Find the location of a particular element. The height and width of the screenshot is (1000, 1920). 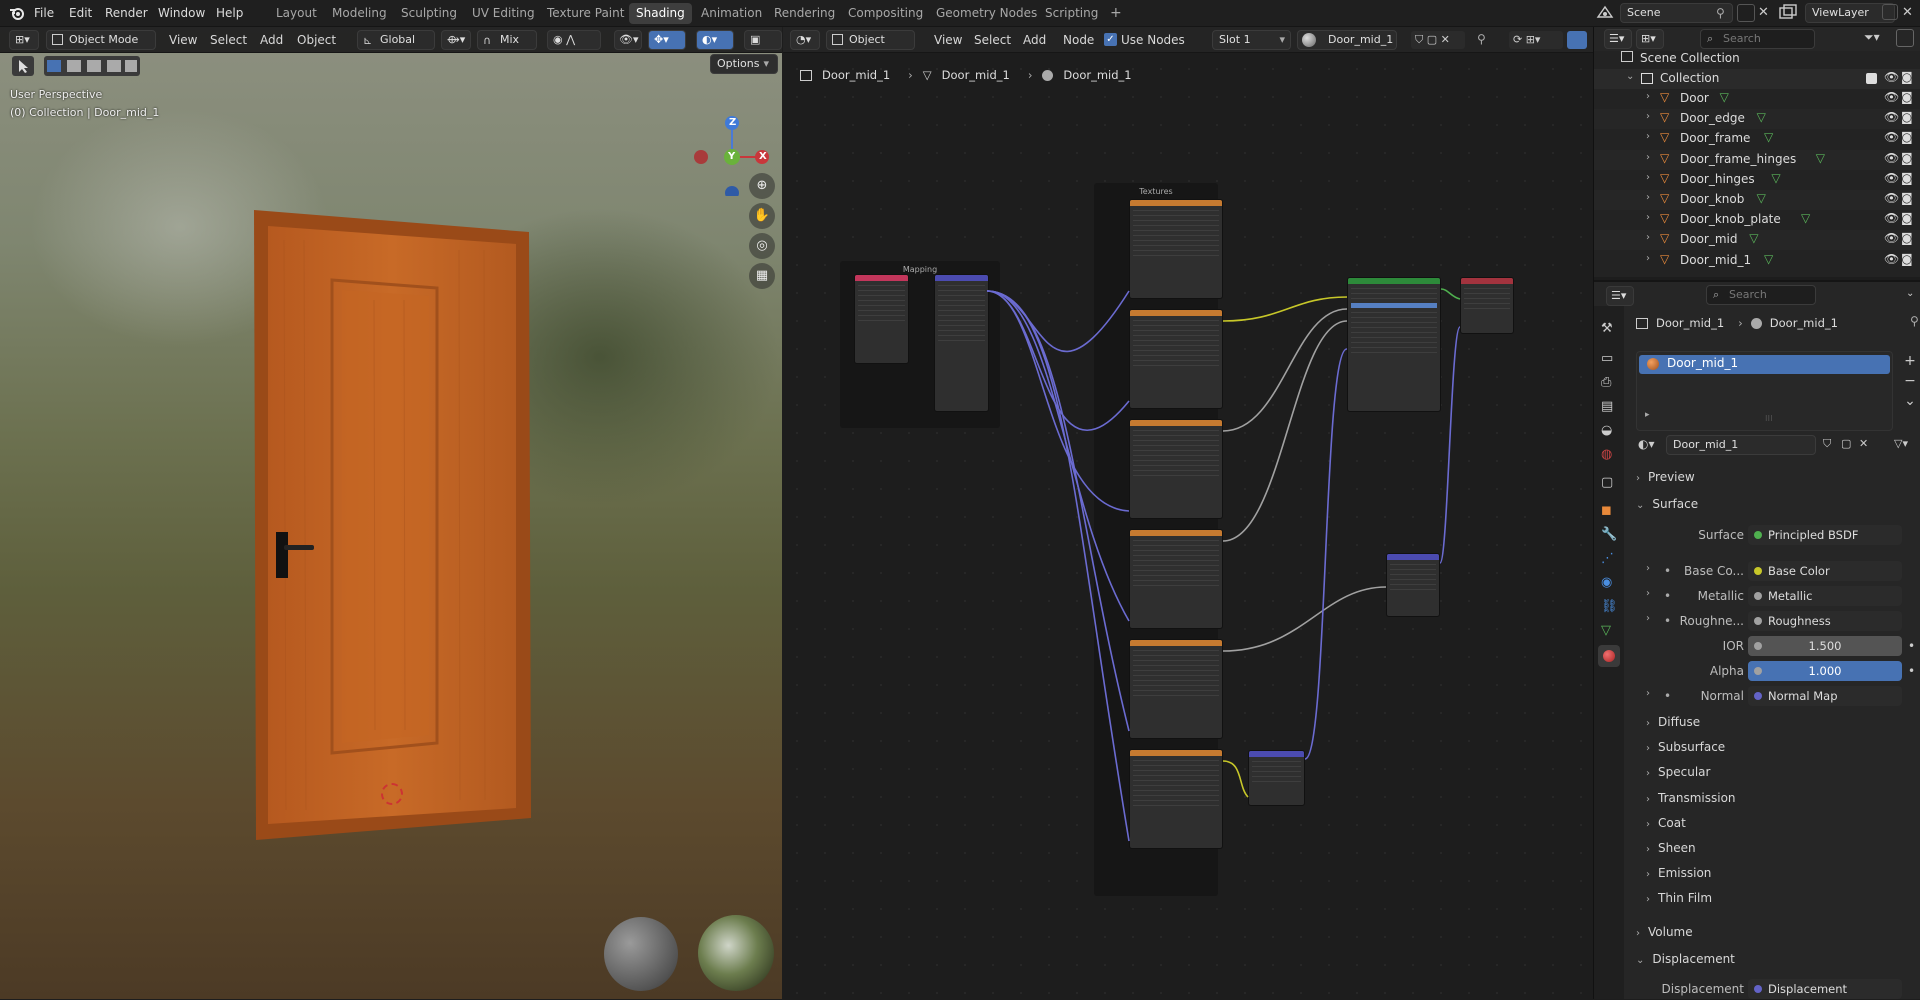

subsection-header: › Specular is located at coordinates (1678, 773).